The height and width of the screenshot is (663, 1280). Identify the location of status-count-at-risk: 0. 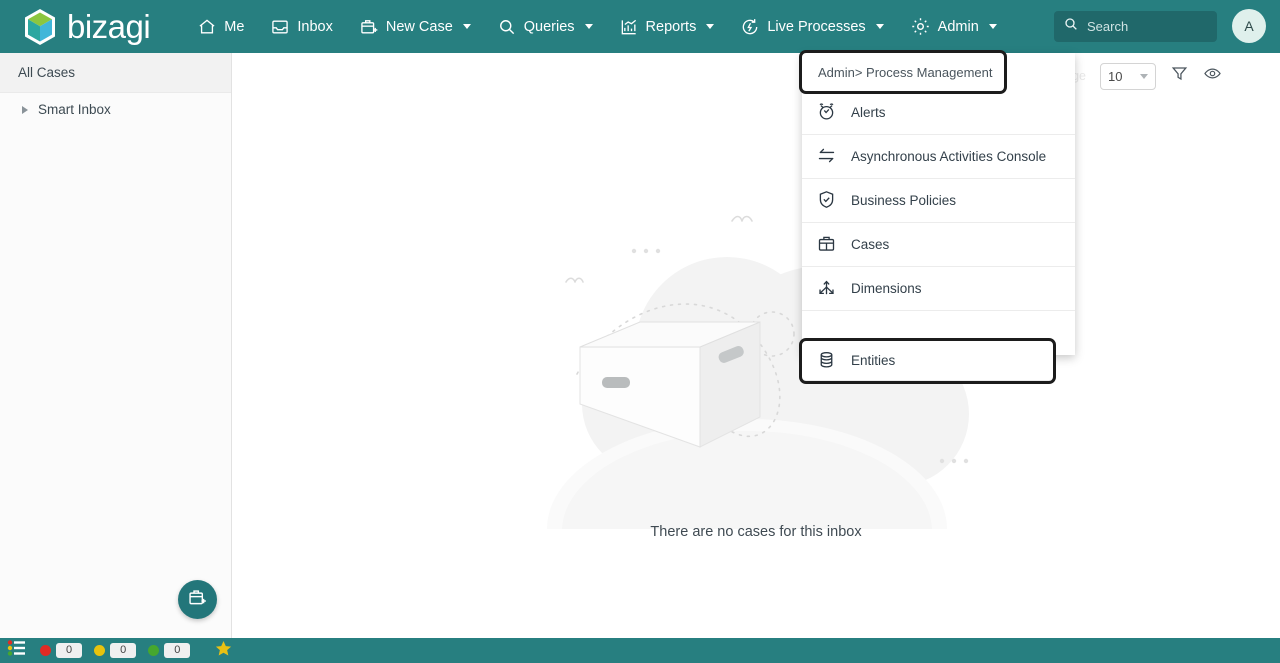
(123, 650).